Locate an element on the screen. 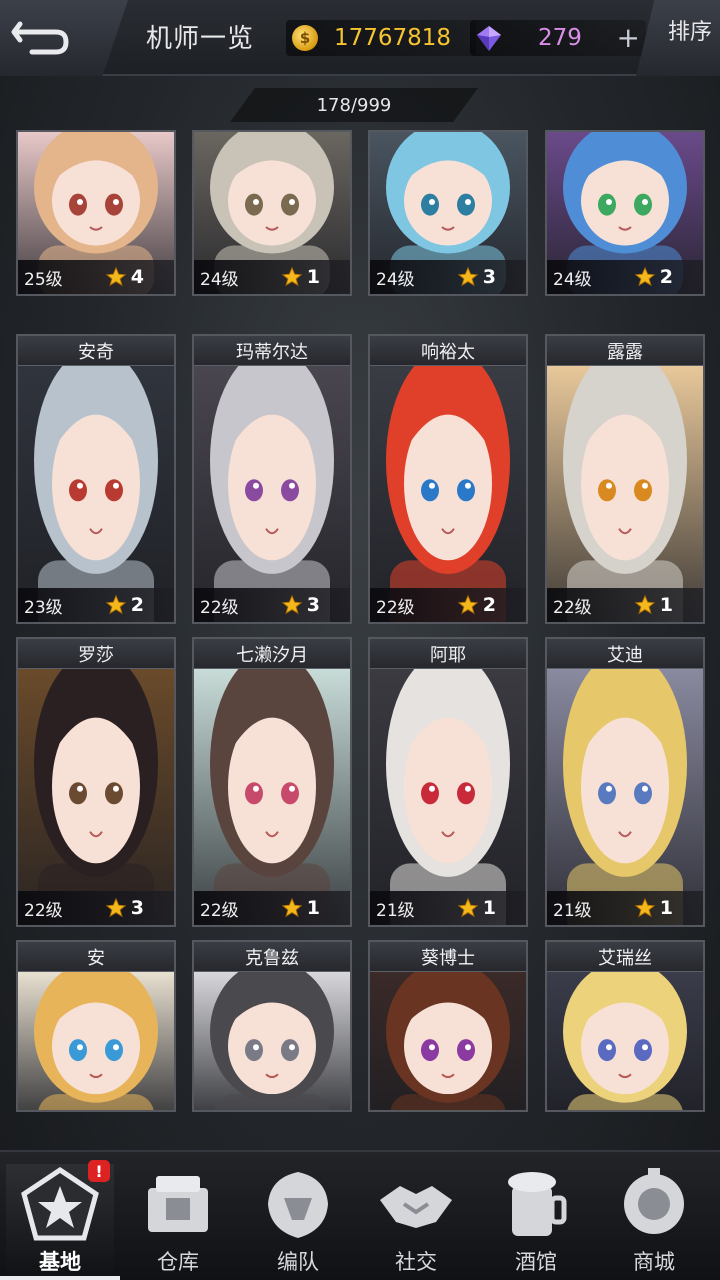 The width and height of the screenshot is (720, 1280). pilot-card: 安奇 23级 2 is located at coordinates (96, 479).